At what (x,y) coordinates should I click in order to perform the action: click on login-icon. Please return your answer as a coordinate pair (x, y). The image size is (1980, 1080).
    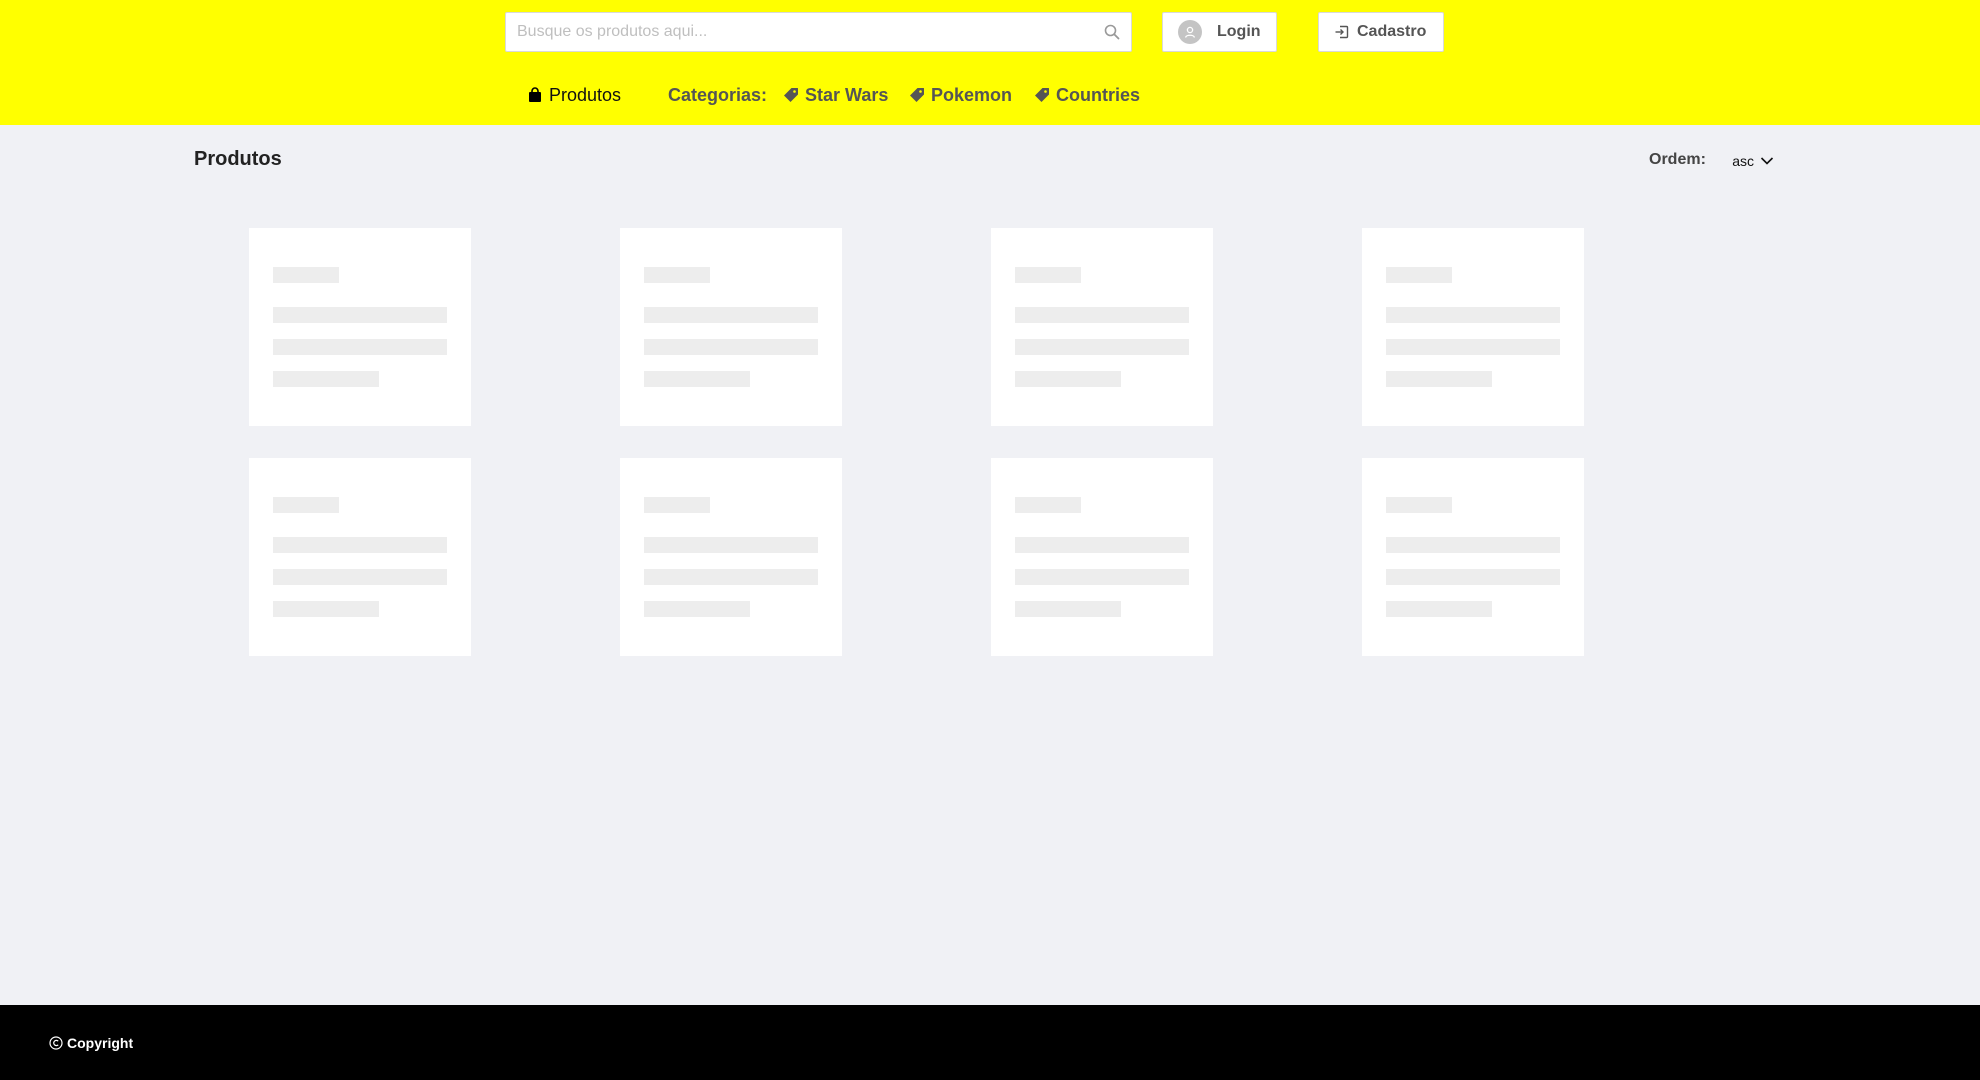
    Looking at the image, I should click on (1342, 32).